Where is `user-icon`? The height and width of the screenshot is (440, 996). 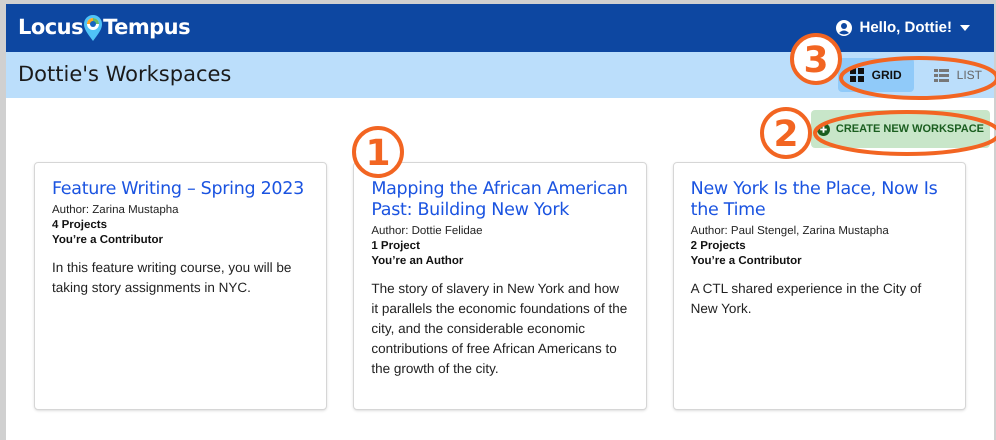
user-icon is located at coordinates (844, 28).